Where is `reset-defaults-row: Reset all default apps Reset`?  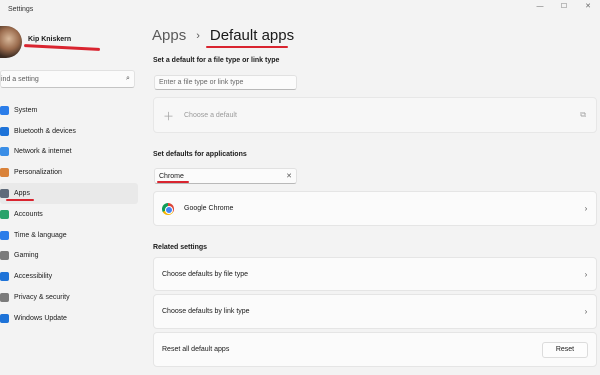 reset-defaults-row: Reset all default apps Reset is located at coordinates (375, 349).